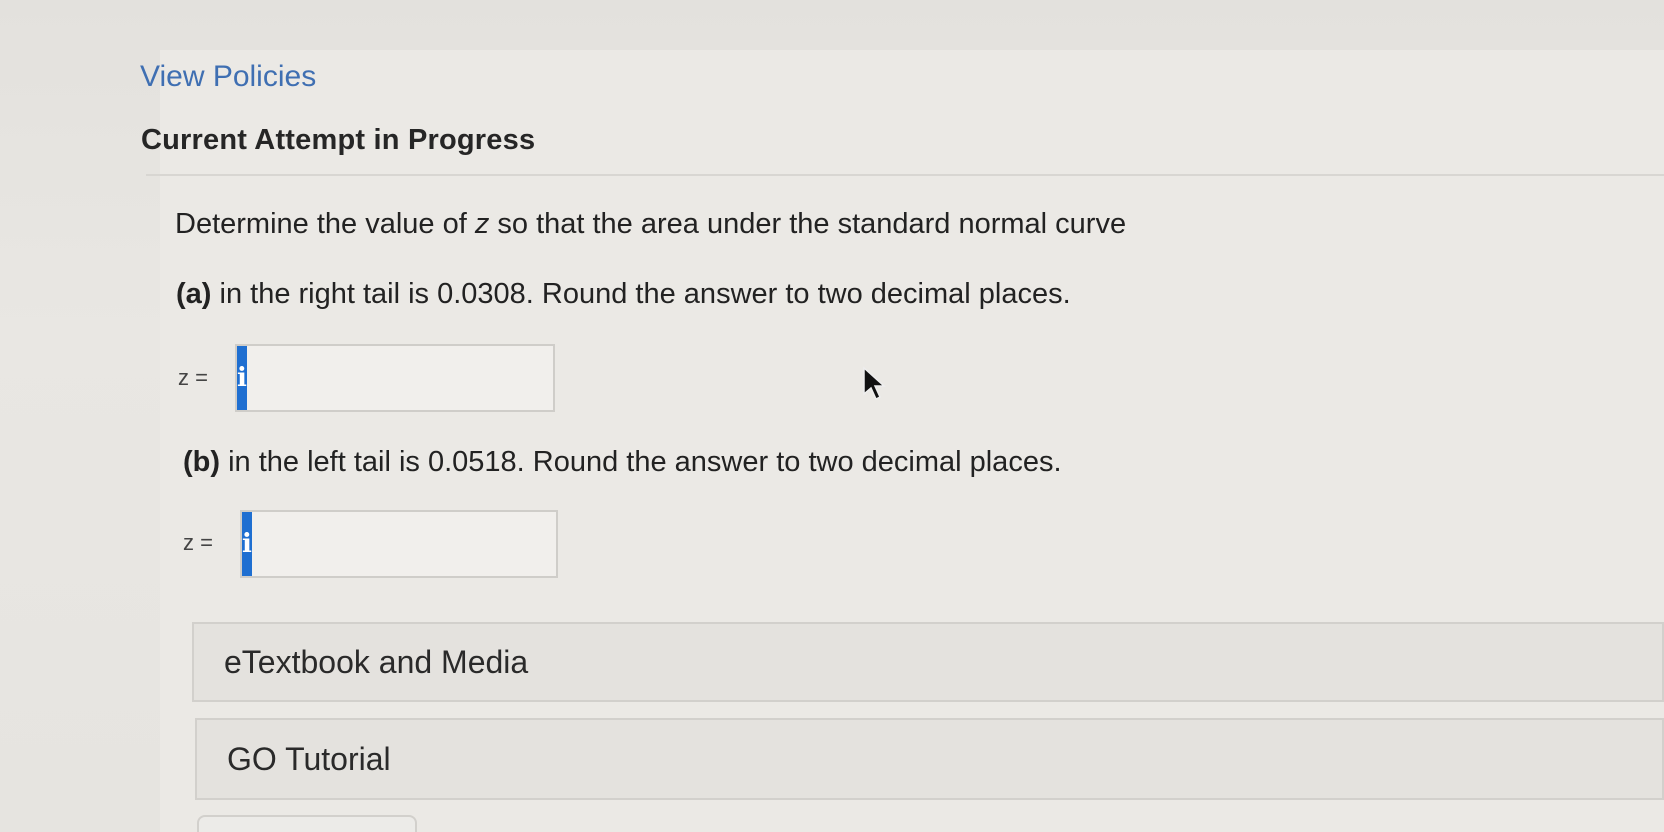 The width and height of the screenshot is (1664, 832). I want to click on part-a-answer-label: z =, so click(193, 377).